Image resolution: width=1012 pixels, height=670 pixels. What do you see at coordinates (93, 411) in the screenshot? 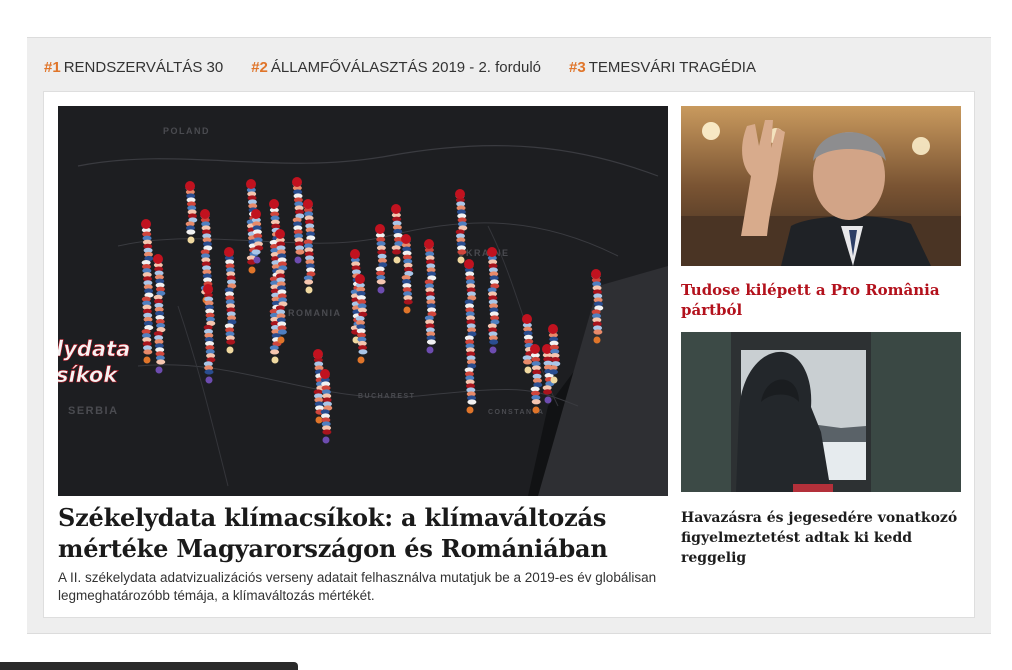
I see `map-label-serbia: SERBIA` at bounding box center [93, 411].